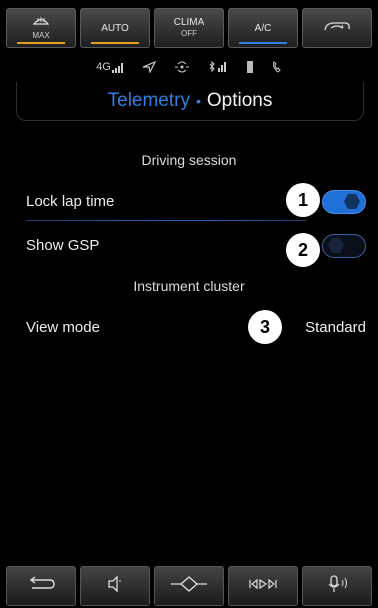  I want to click on defrost-max-icon, so click(41, 22).